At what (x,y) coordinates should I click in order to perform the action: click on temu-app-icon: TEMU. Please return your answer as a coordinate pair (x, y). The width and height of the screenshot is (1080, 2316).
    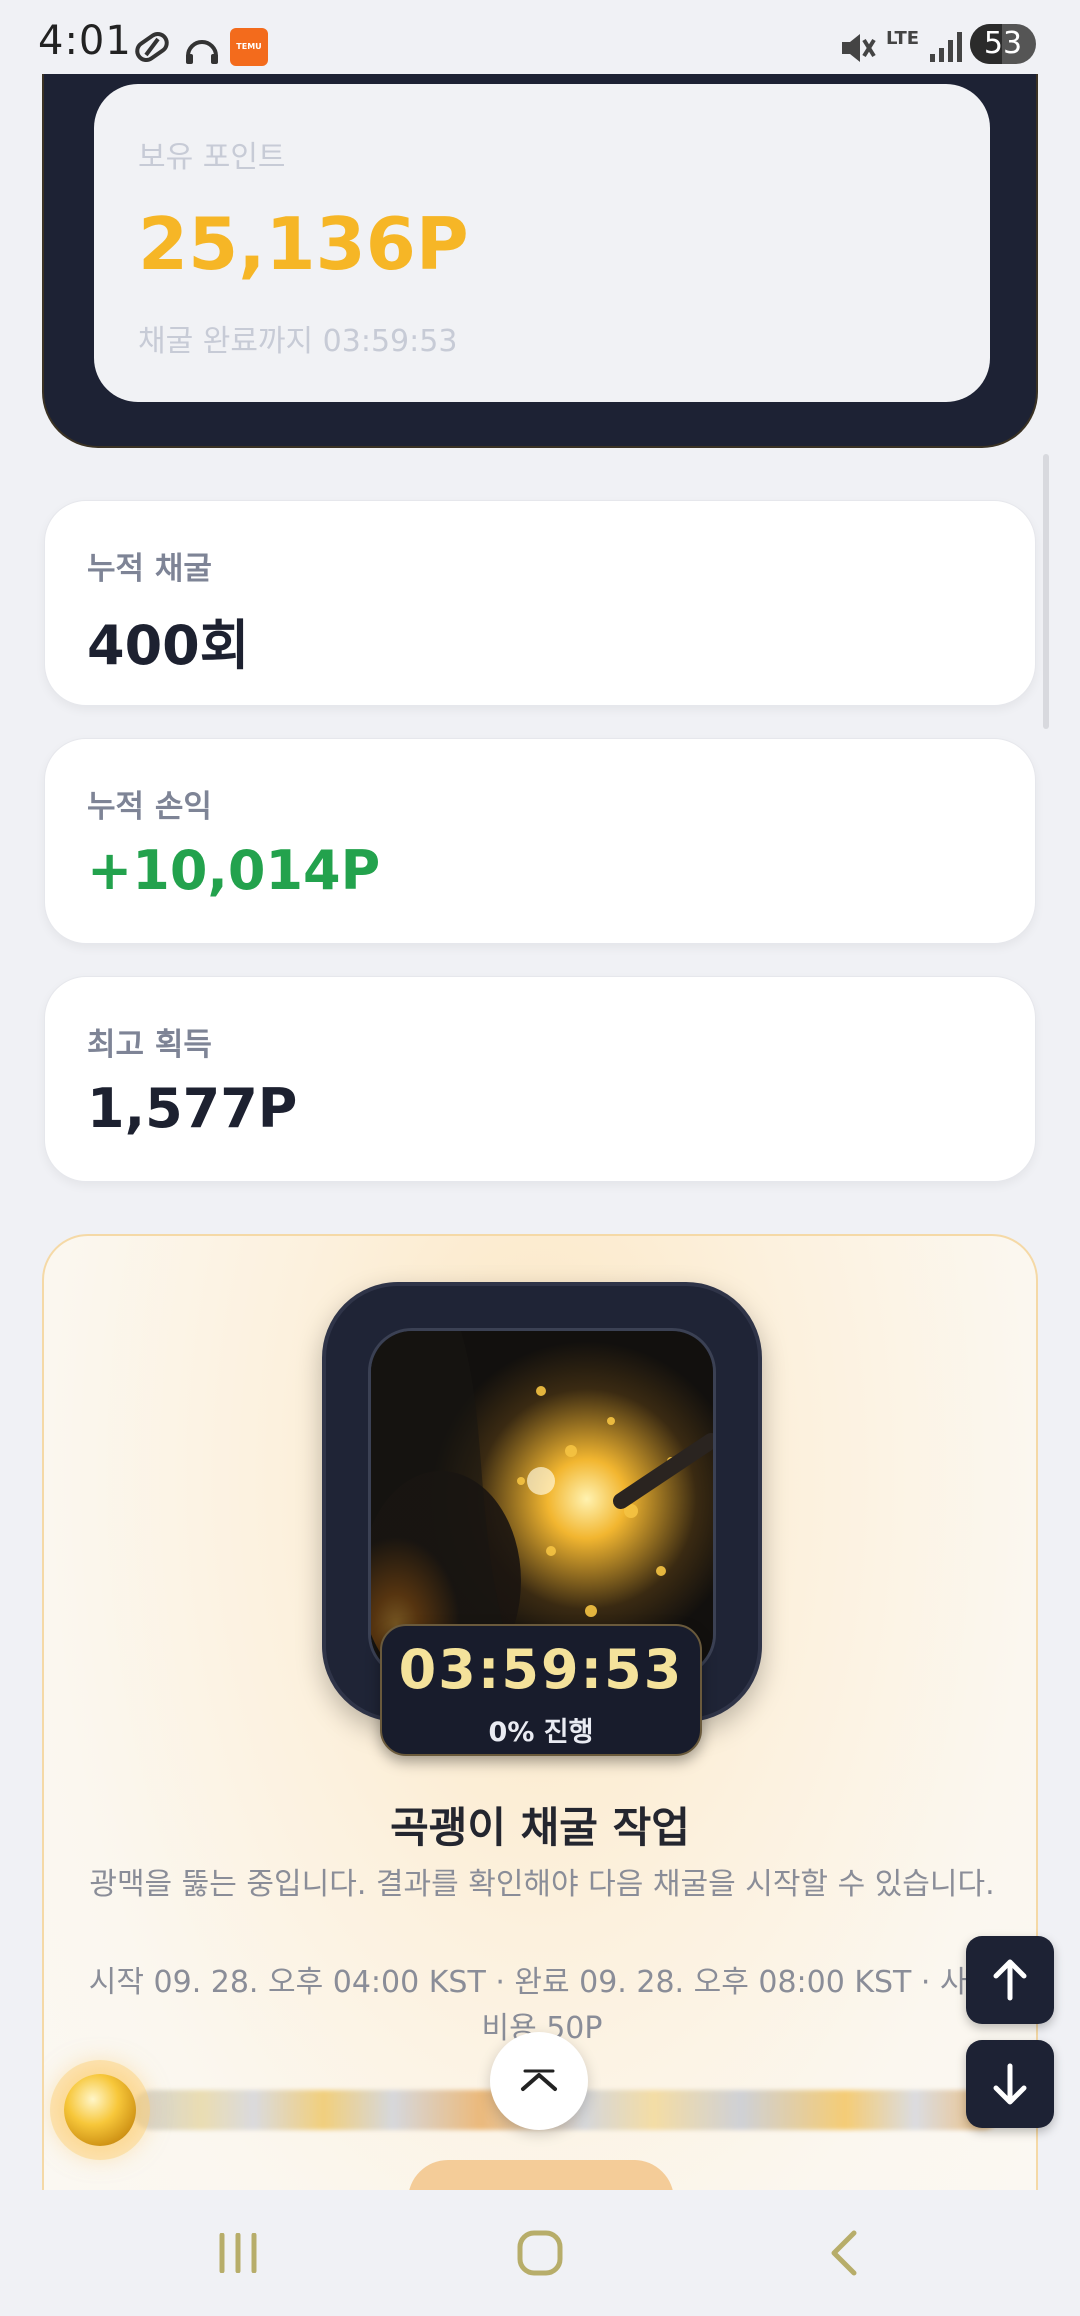
    Looking at the image, I should click on (249, 47).